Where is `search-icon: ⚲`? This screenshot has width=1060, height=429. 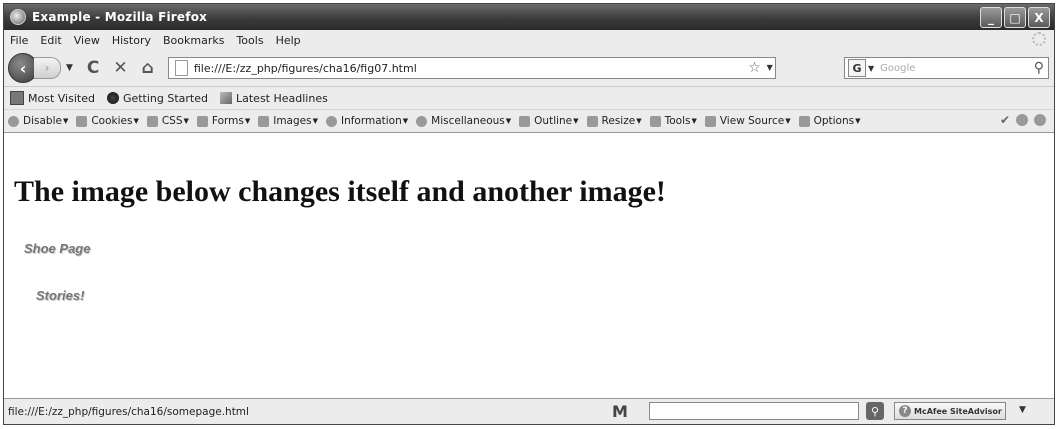 search-icon: ⚲ is located at coordinates (1039, 68).